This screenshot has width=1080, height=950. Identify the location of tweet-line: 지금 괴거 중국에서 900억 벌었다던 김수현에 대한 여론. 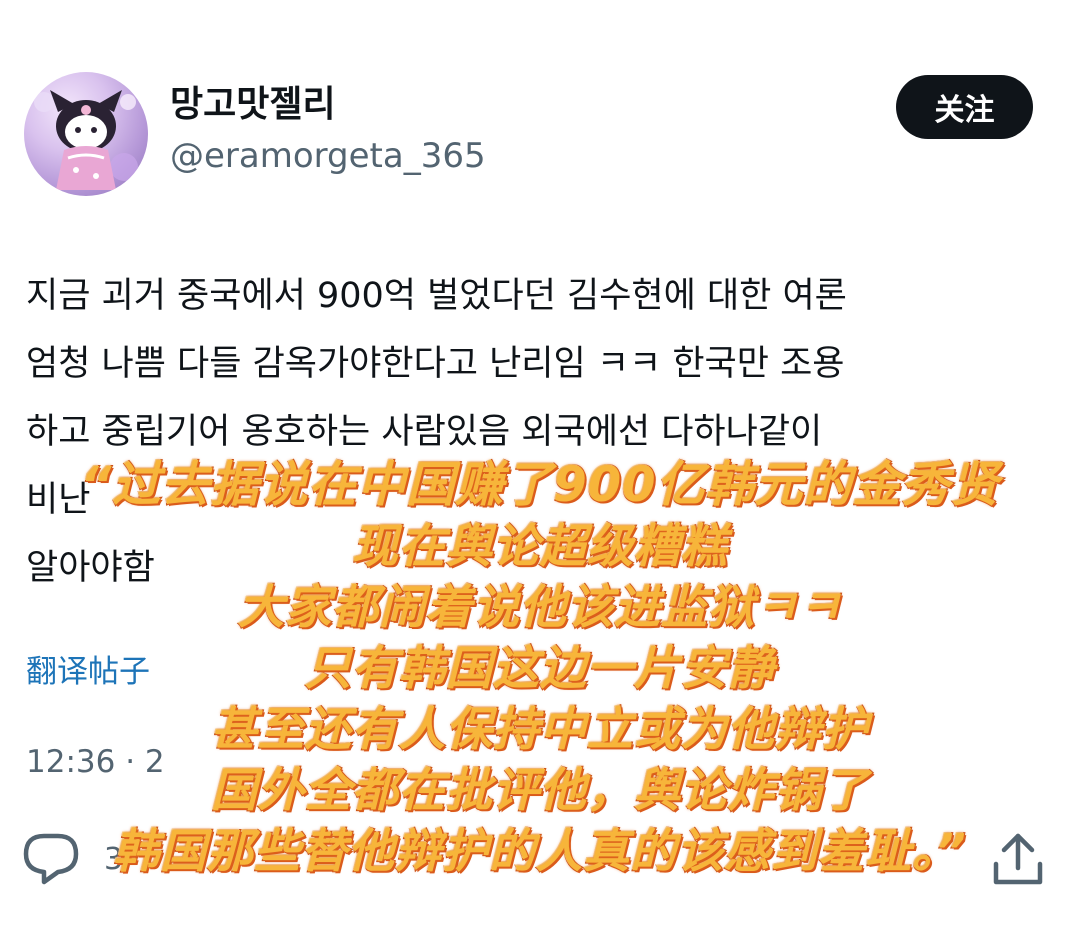
(436, 296).